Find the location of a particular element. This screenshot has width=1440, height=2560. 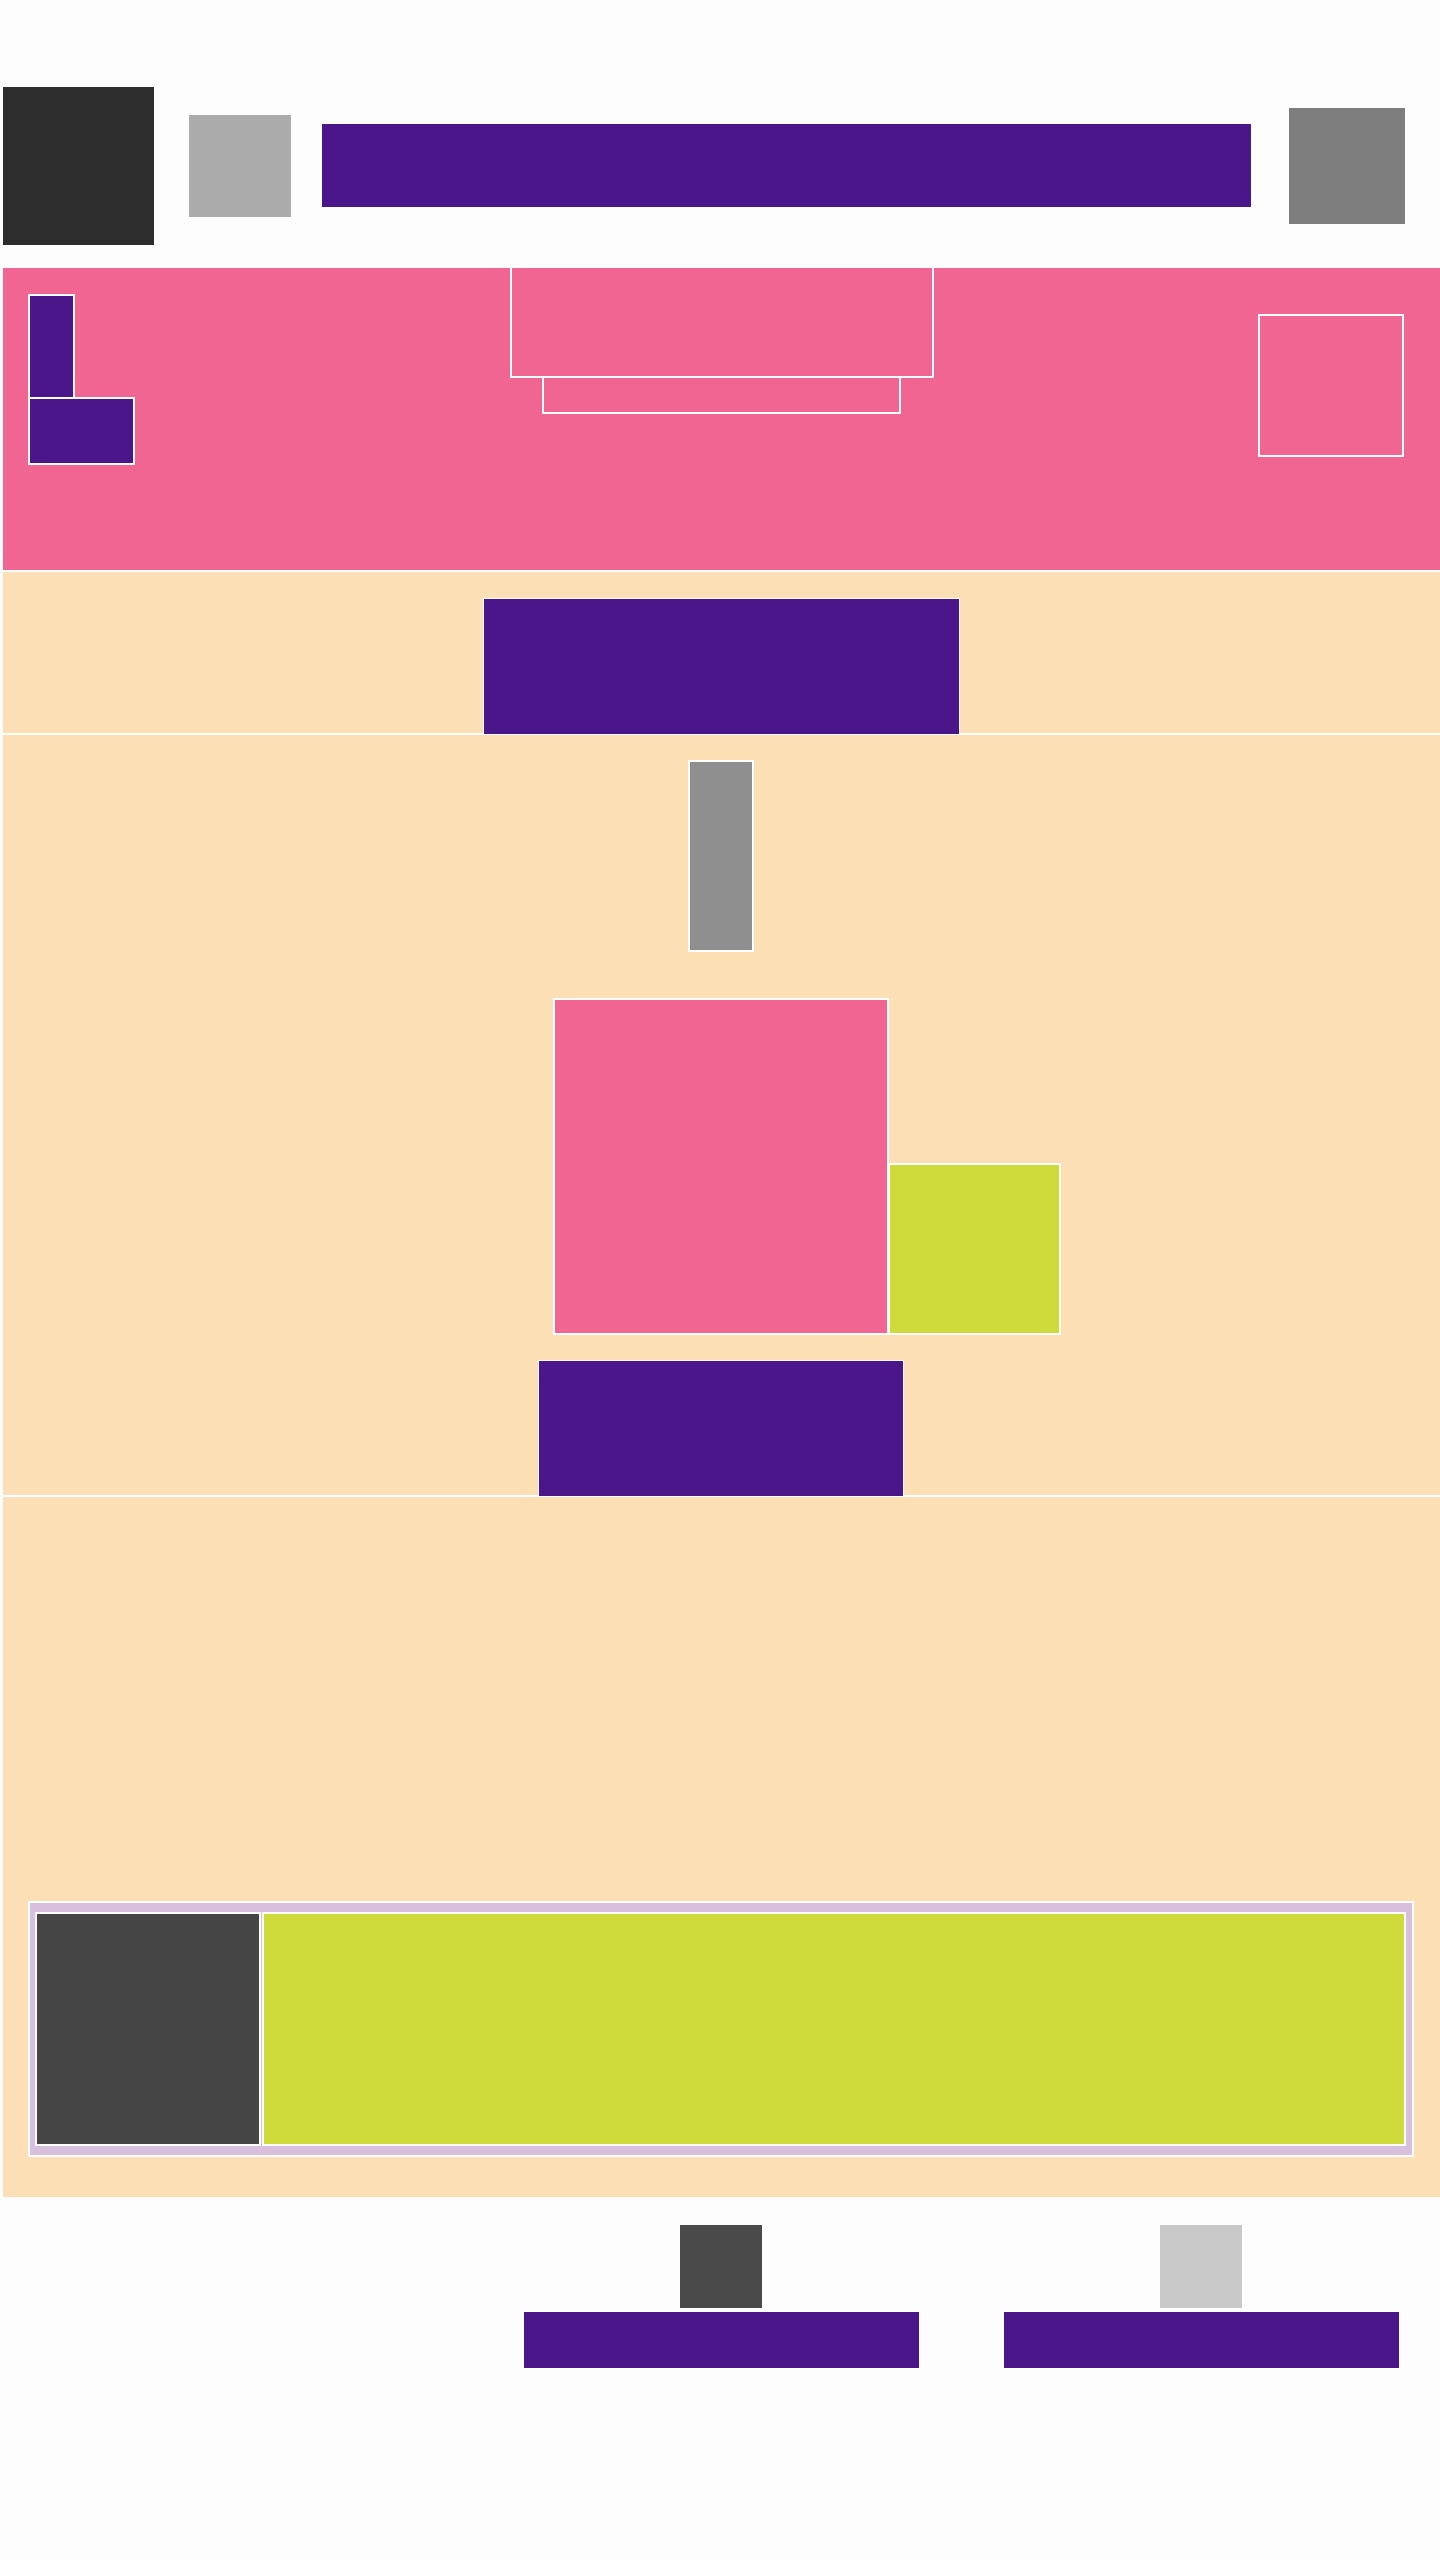

bookmark-icon-base is located at coordinates (81, 431).